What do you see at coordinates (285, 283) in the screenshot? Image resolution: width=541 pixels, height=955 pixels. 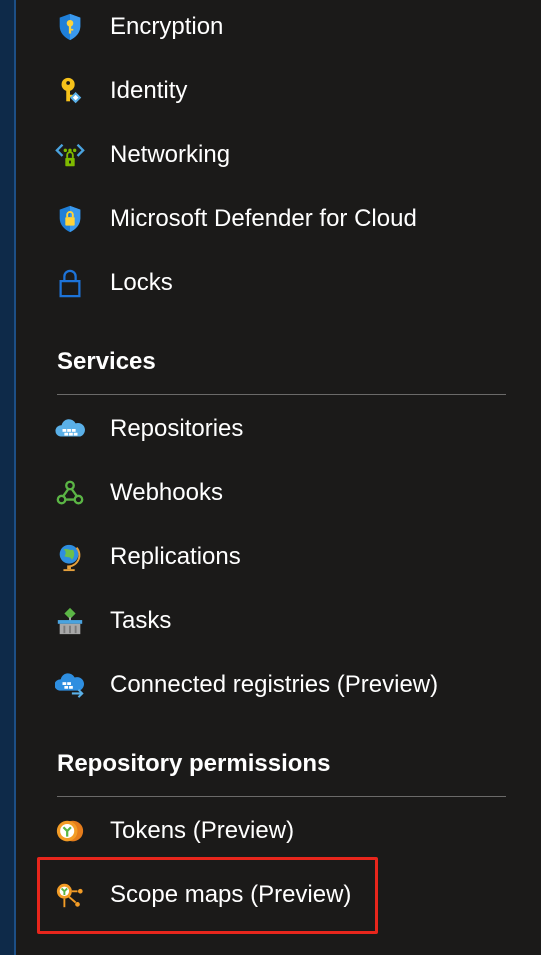 I see `menu-item-locks: Locks` at bounding box center [285, 283].